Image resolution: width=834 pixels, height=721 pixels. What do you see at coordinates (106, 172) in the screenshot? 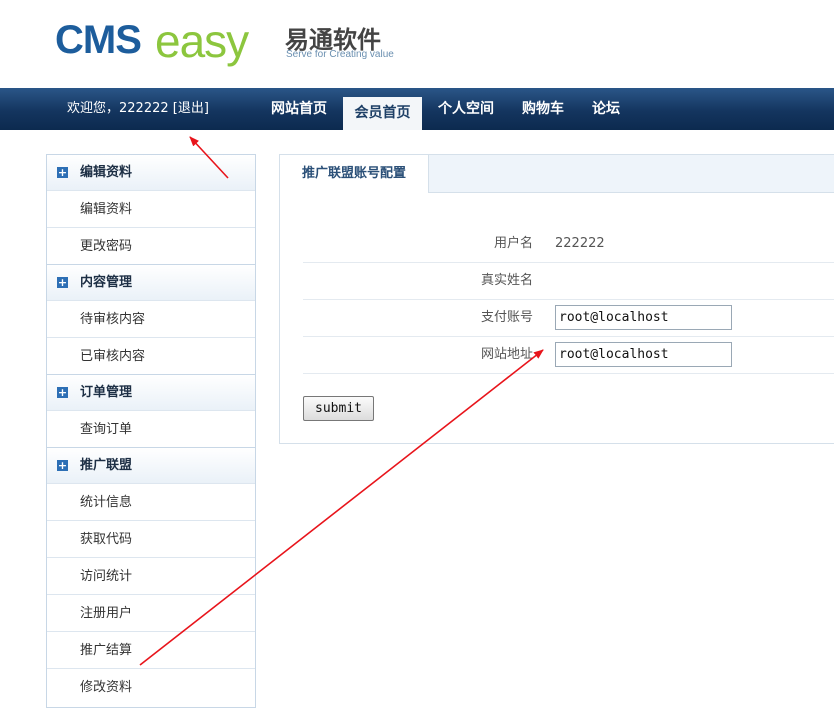
I see `sidebar-group-title: 编辑资料` at bounding box center [106, 172].